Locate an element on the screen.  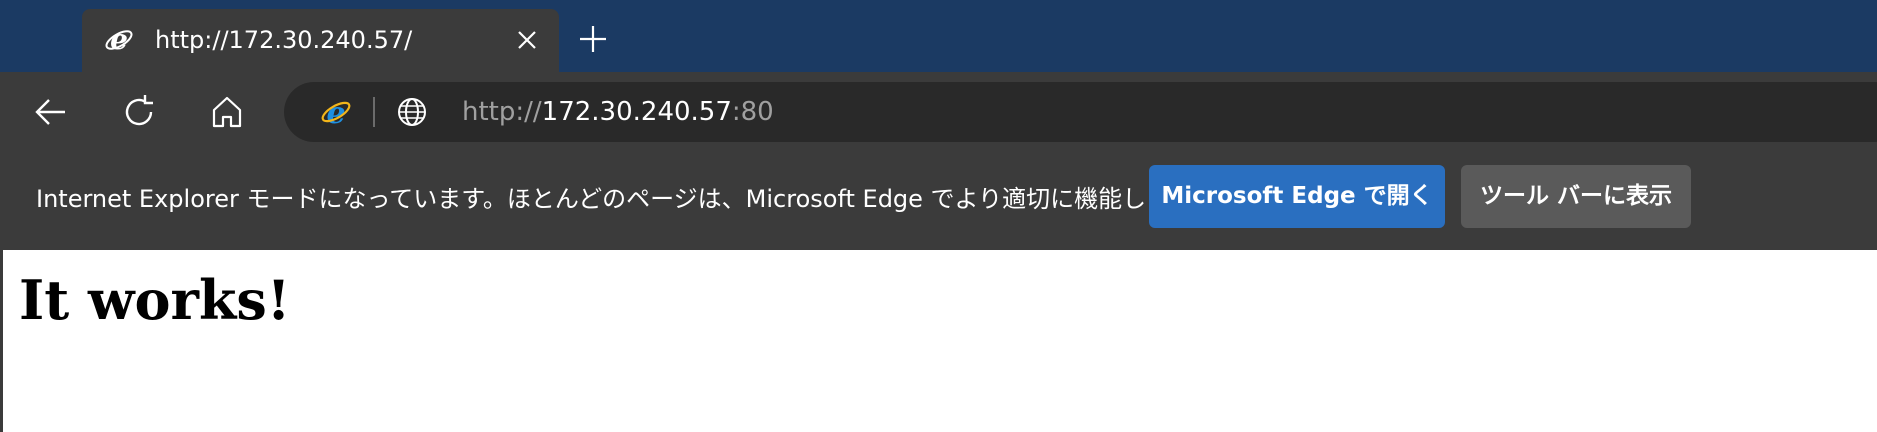
page-heading: It works! is located at coordinates (155, 300).